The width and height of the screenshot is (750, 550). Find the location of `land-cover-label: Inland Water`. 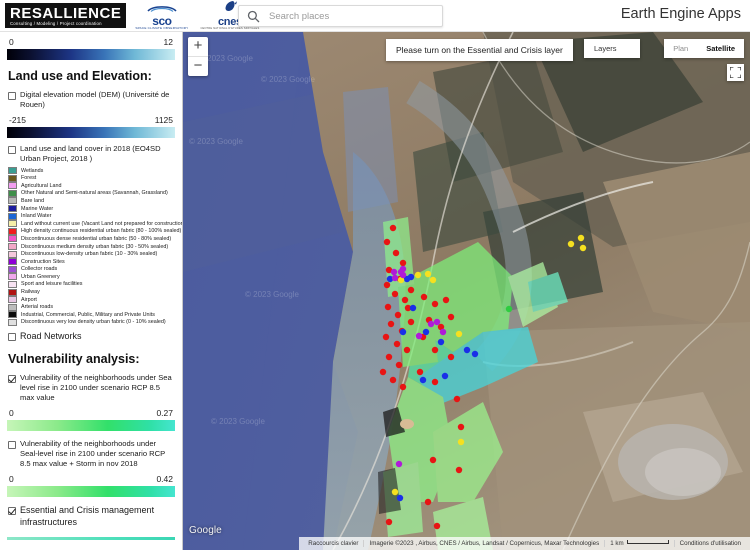

land-cover-label: Inland Water is located at coordinates (36, 216).